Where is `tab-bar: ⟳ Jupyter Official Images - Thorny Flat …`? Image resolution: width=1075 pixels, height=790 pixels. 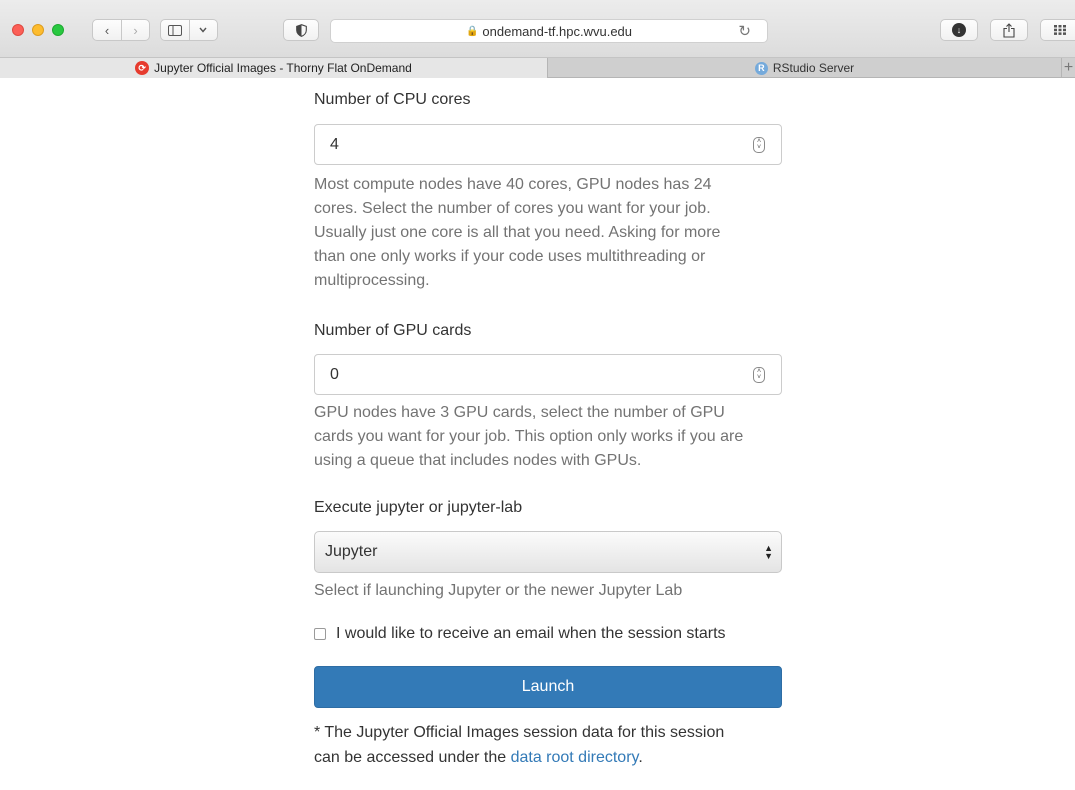
tab-bar: ⟳ Jupyter Official Images - Thorny Flat … is located at coordinates (537, 68).